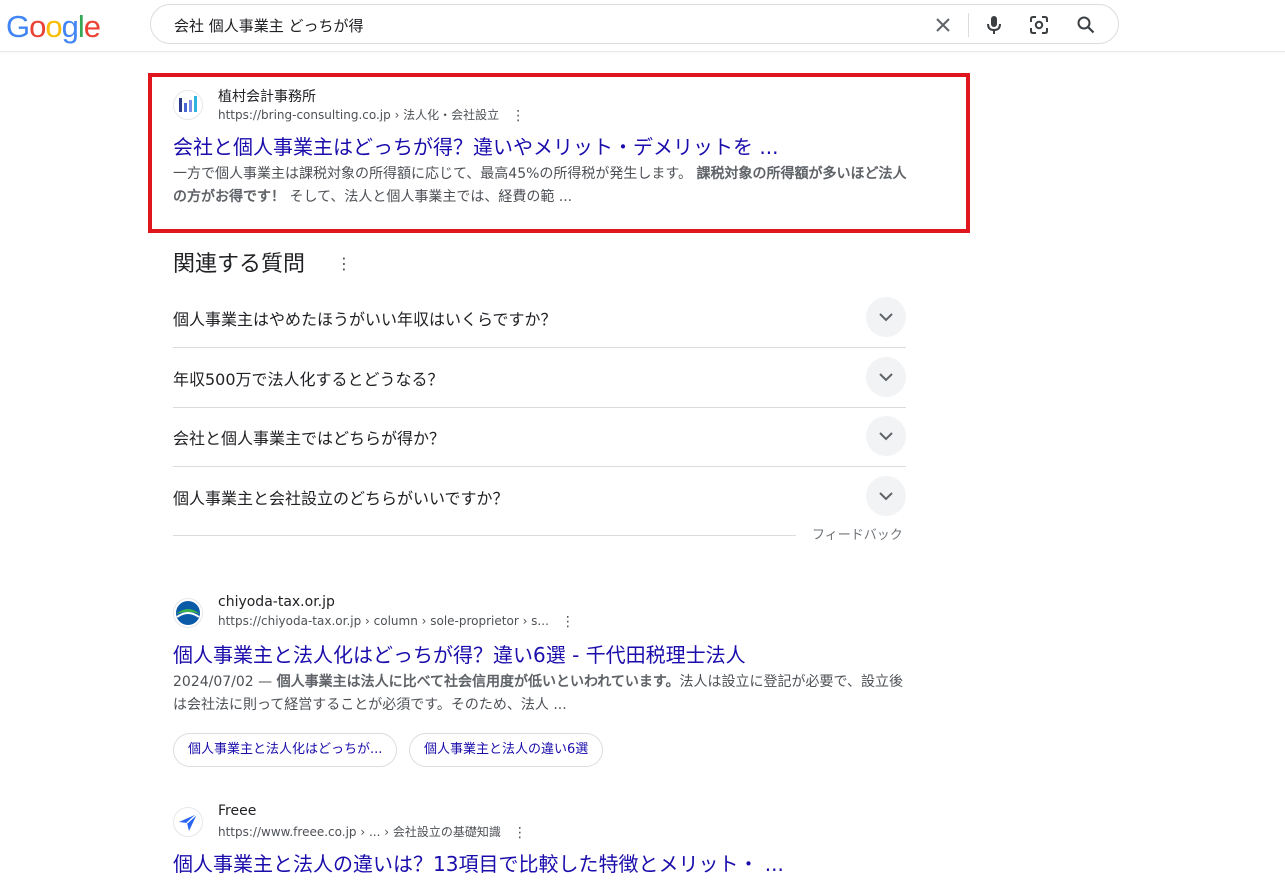  I want to click on paa-question: 個人事業主と会社設立のどちらがいいですか？, so click(539, 497).